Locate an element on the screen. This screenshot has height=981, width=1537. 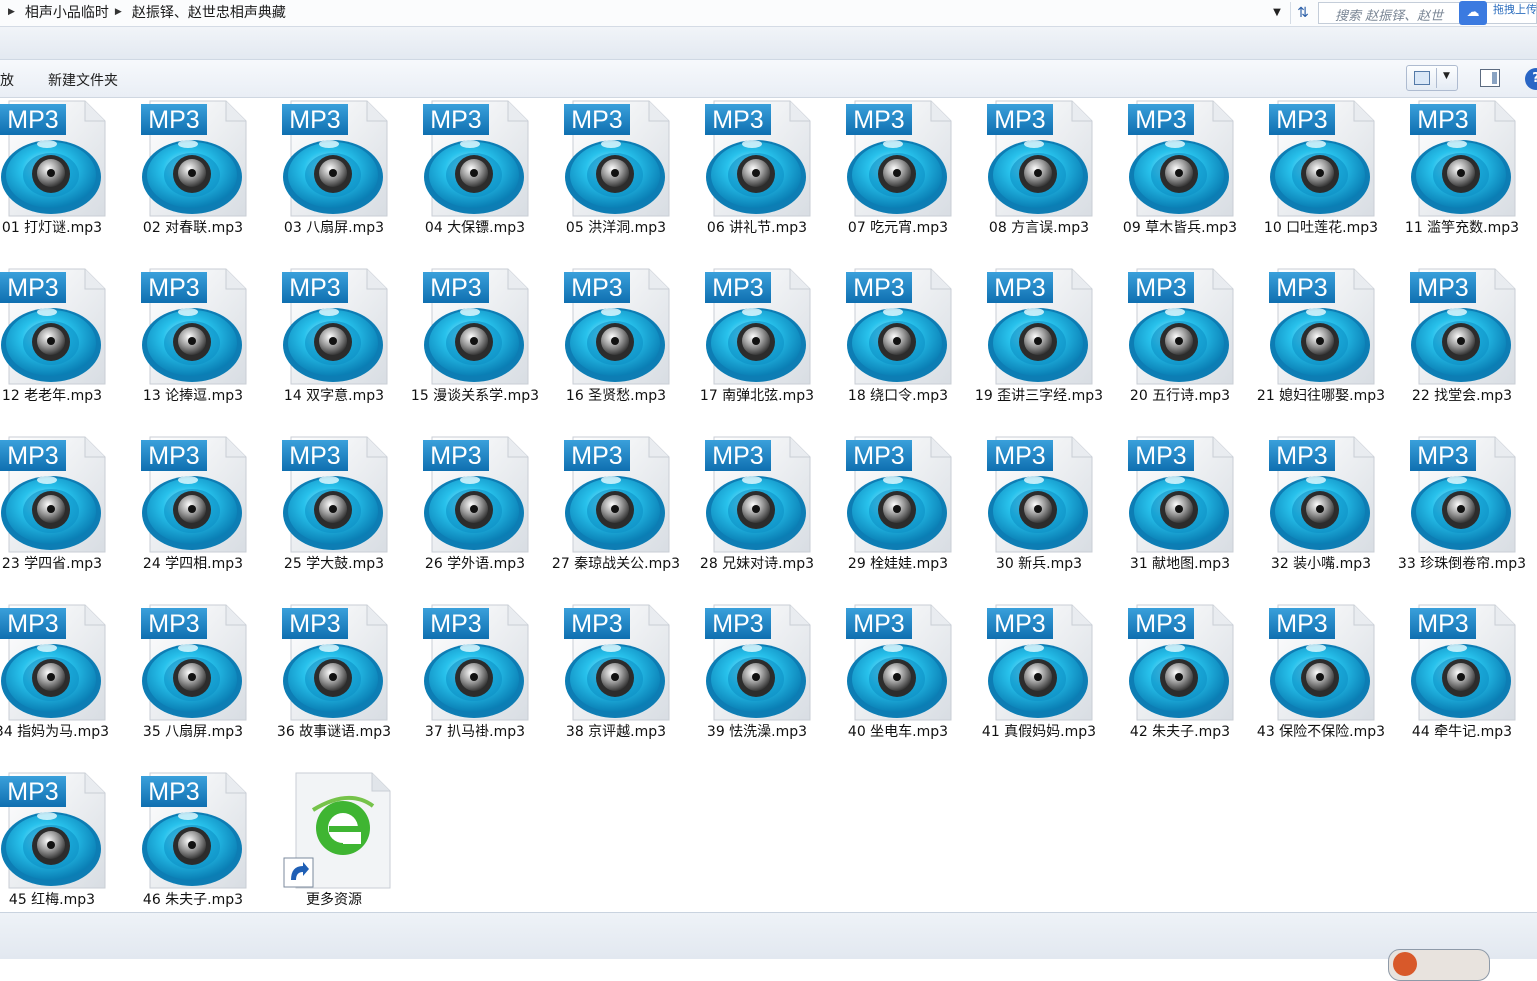
file-item: MP3 20 五行诗.mp3 is located at coordinates (1180, 348).